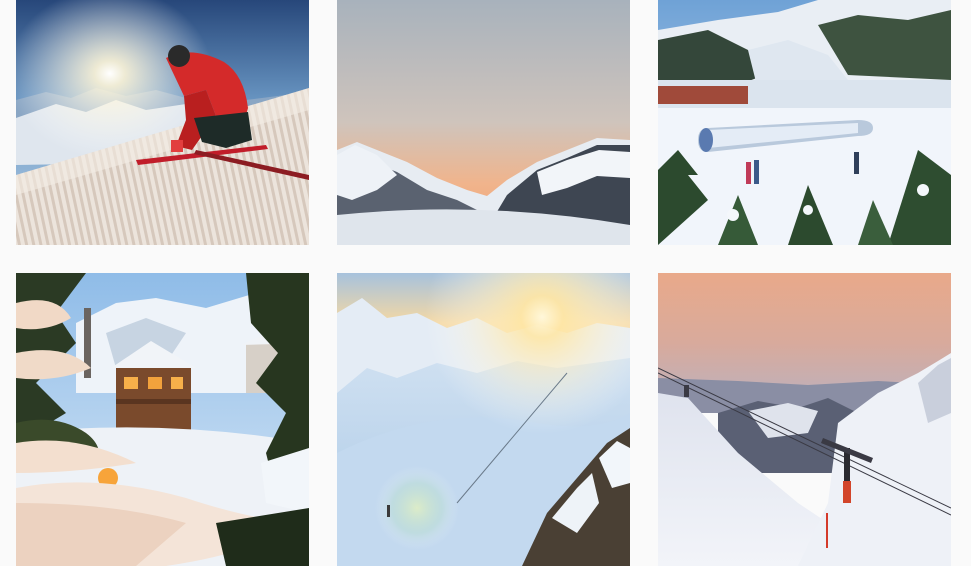 Image resolution: width=971 pixels, height=566 pixels. I want to click on skier-photo, so click(162, 122).